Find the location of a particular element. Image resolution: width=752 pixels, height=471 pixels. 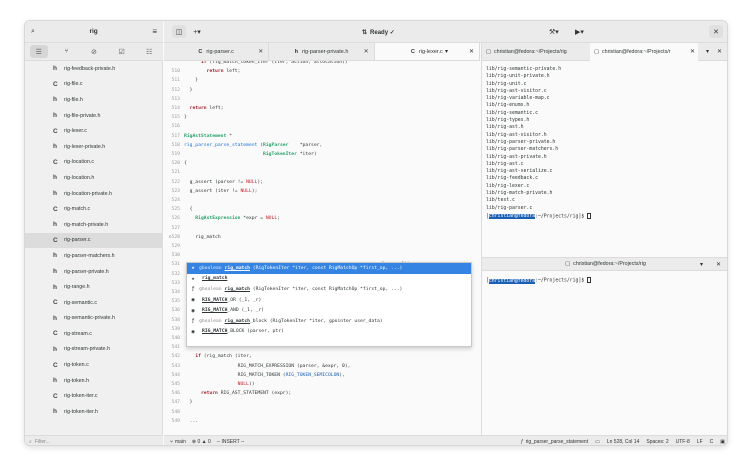

editor-tab: h rig-parser-private.h ✕ is located at coordinates (322, 51).